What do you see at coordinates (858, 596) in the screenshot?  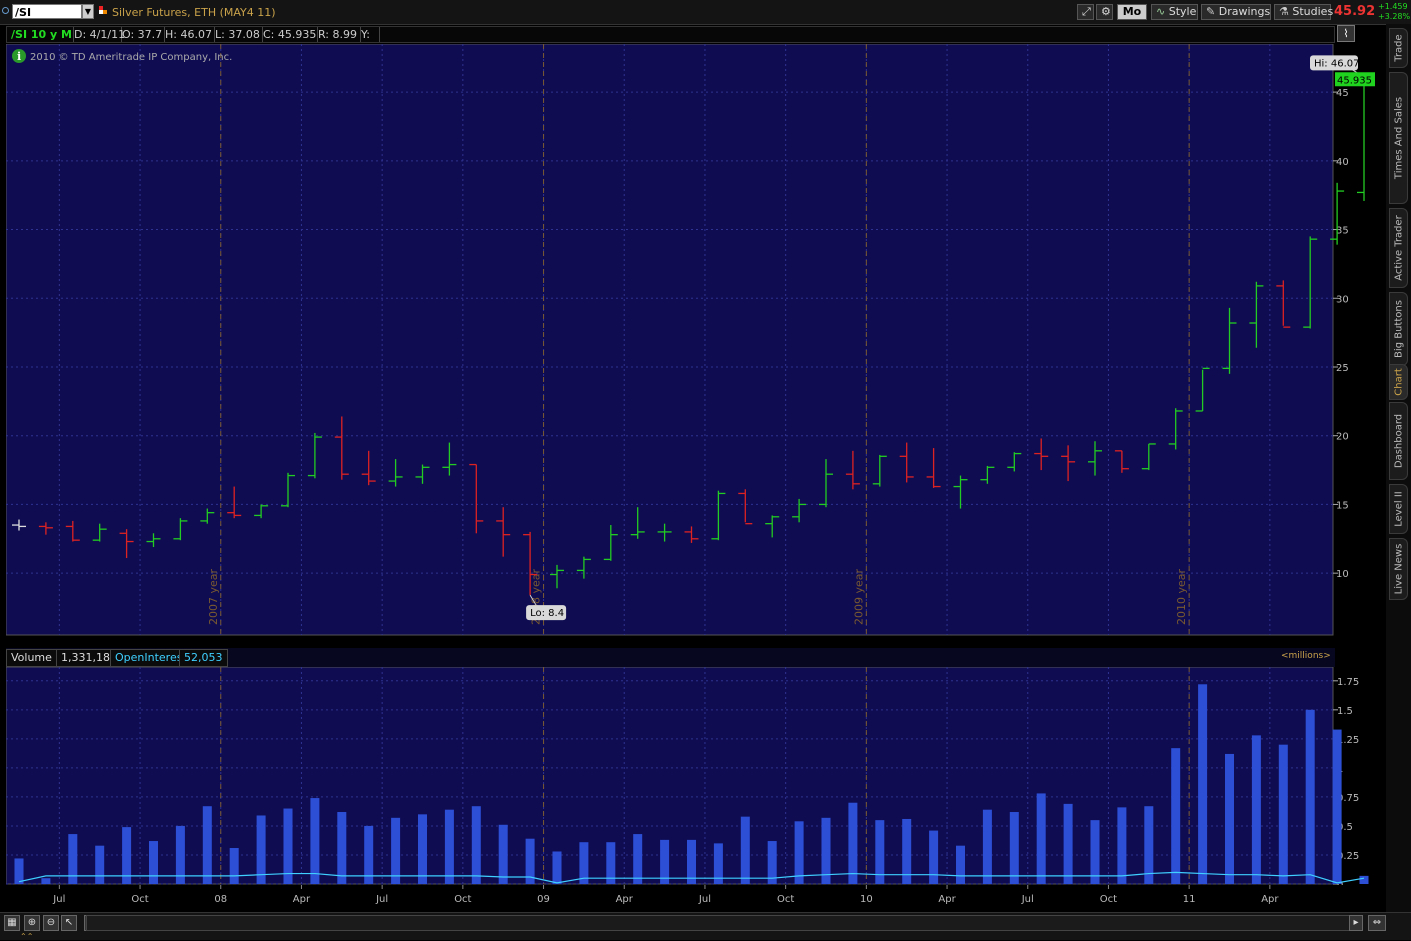 I see `year-label: 2009 year` at bounding box center [858, 596].